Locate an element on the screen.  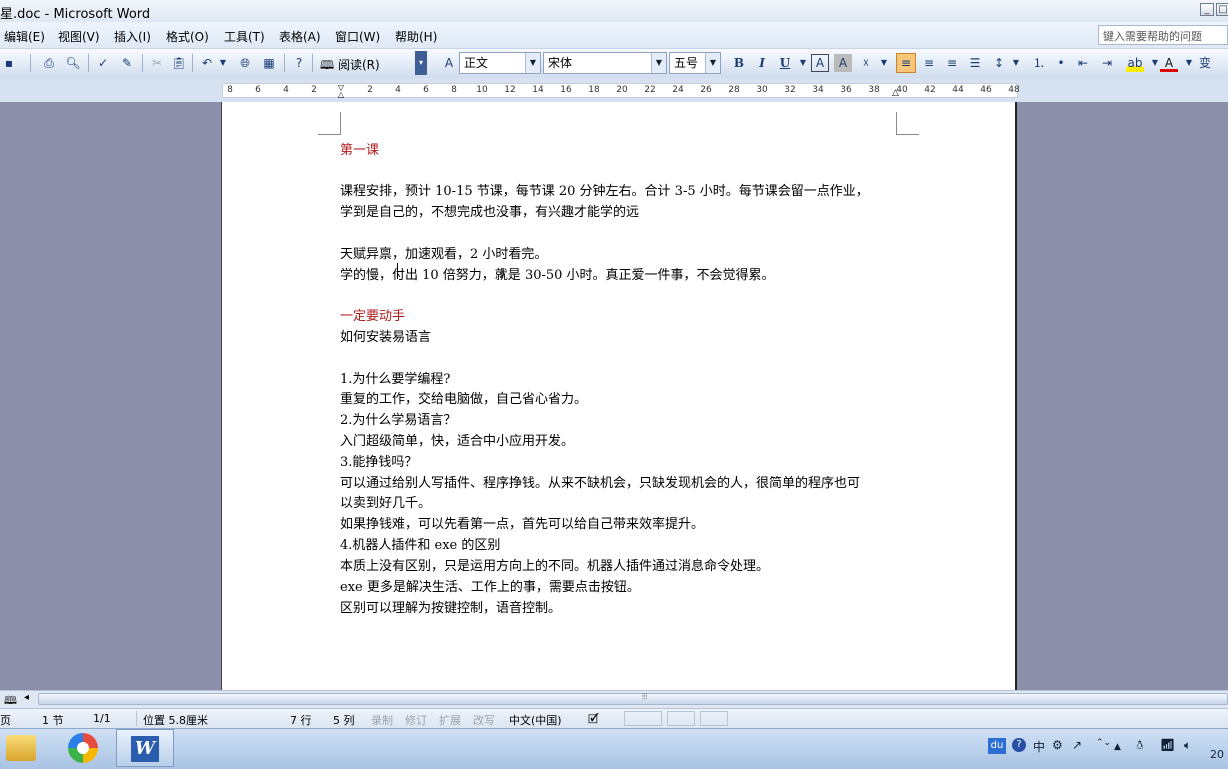
align-left-button: ≡ is located at coordinates (906, 63).